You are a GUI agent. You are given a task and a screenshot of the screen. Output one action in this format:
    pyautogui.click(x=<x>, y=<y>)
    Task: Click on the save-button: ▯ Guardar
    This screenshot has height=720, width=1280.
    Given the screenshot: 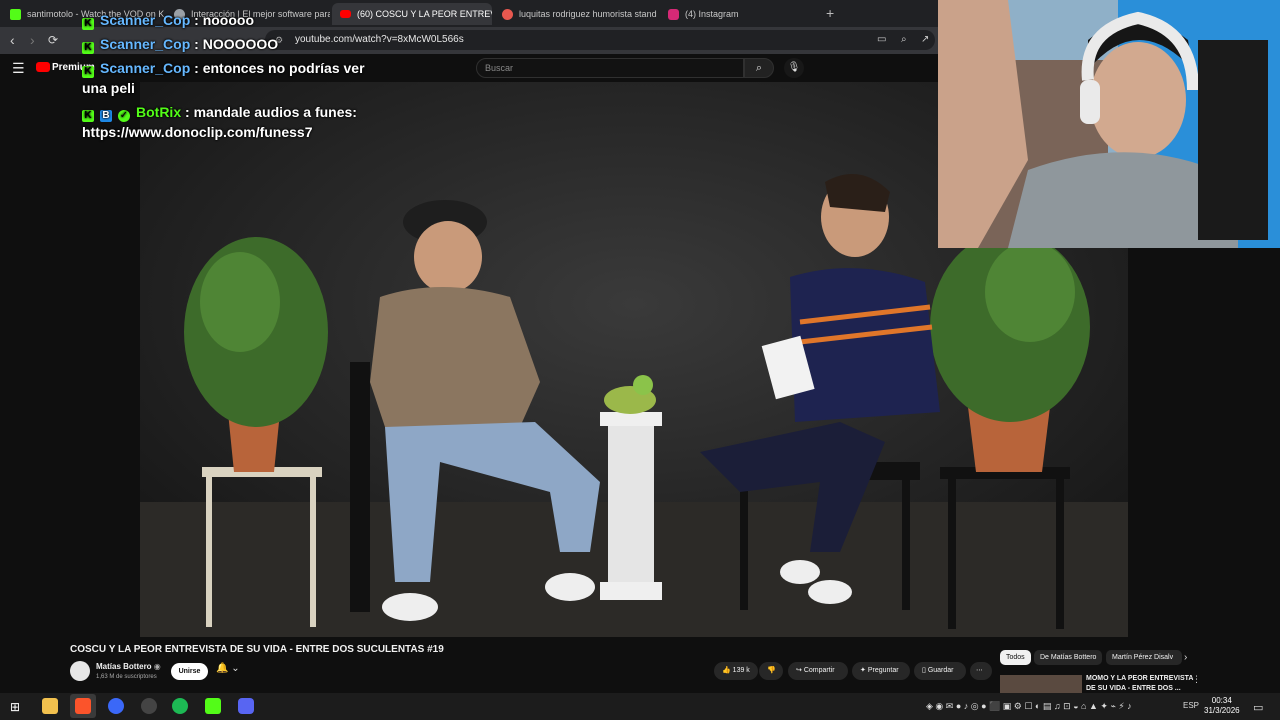 What is the action you would take?
    pyautogui.click(x=940, y=671)
    